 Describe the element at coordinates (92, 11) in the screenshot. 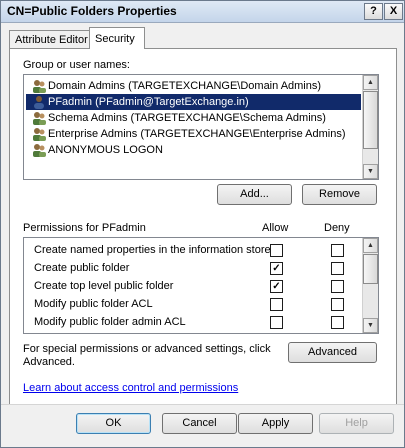

I see `window-title: CN=Public Folders Properties` at that location.